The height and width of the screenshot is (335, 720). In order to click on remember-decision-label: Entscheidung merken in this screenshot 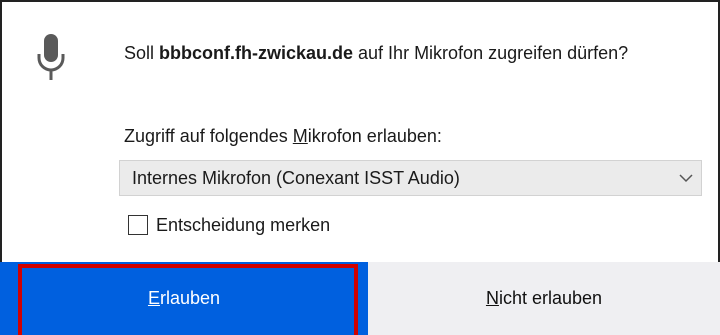, I will do `click(243, 224)`.